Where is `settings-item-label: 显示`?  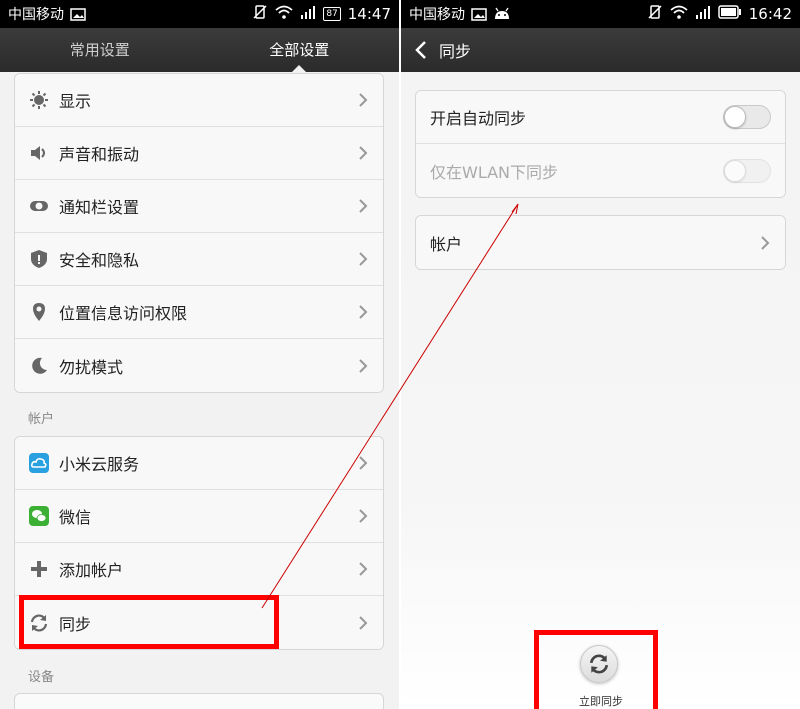 settings-item-label: 显示 is located at coordinates (75, 101).